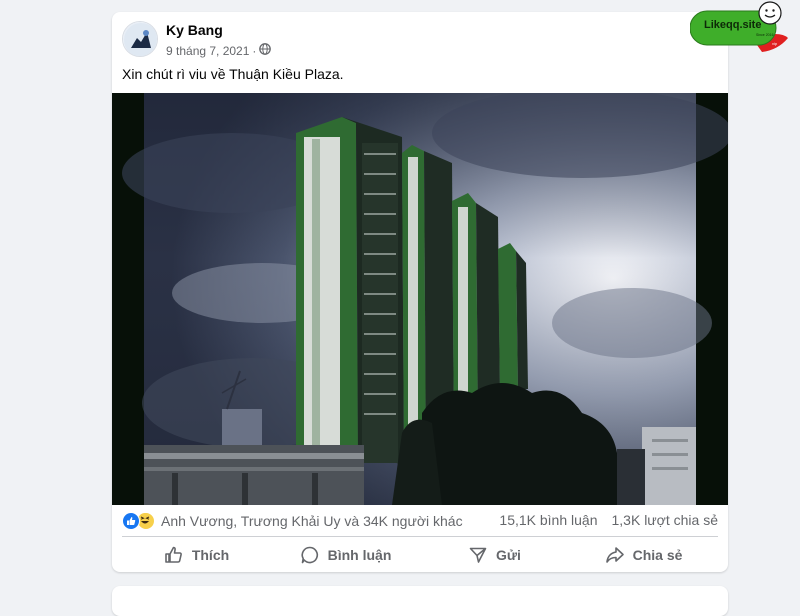 This screenshot has width=800, height=616. I want to click on watermark-text: Likeqq.site, so click(732, 25).